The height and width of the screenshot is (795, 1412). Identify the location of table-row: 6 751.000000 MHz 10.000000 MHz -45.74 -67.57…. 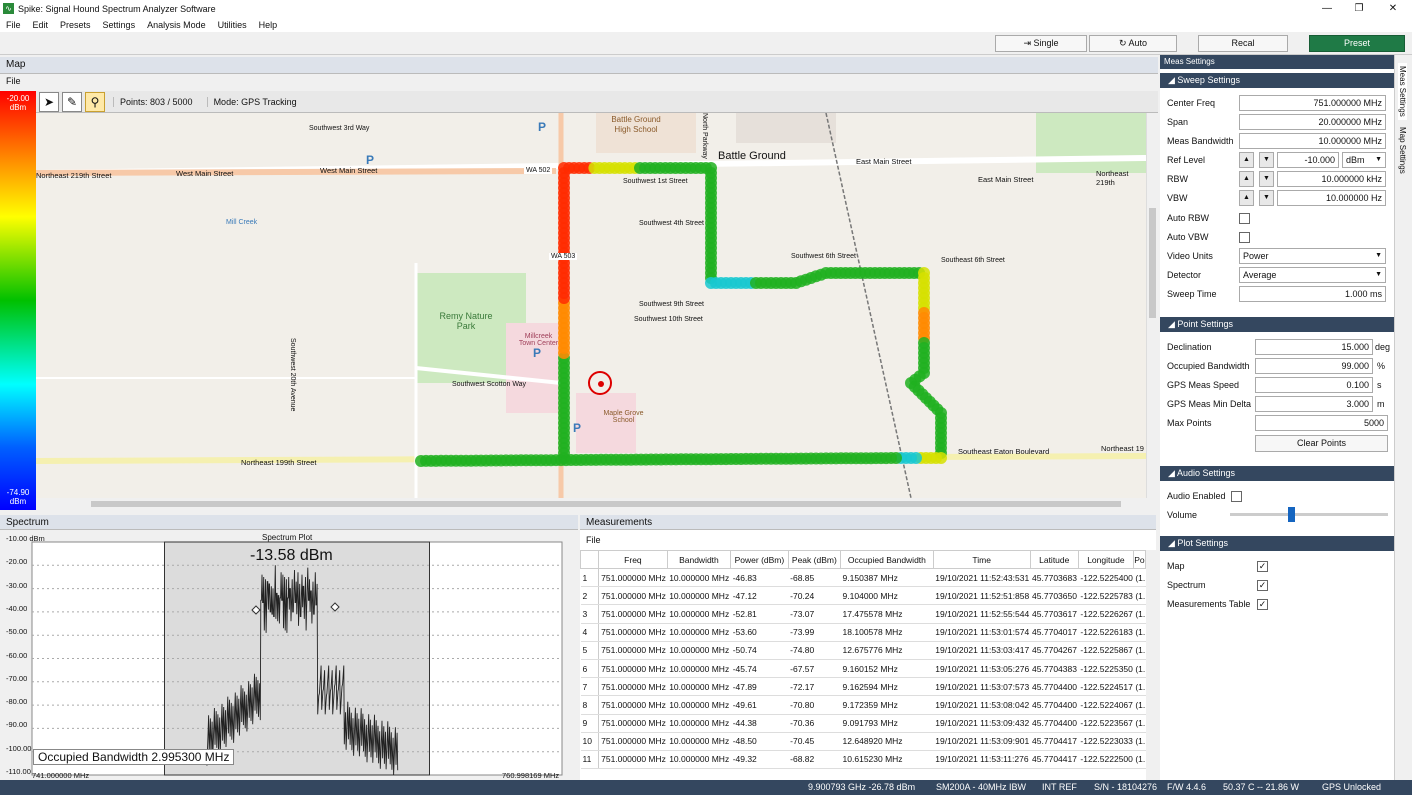
(863, 669).